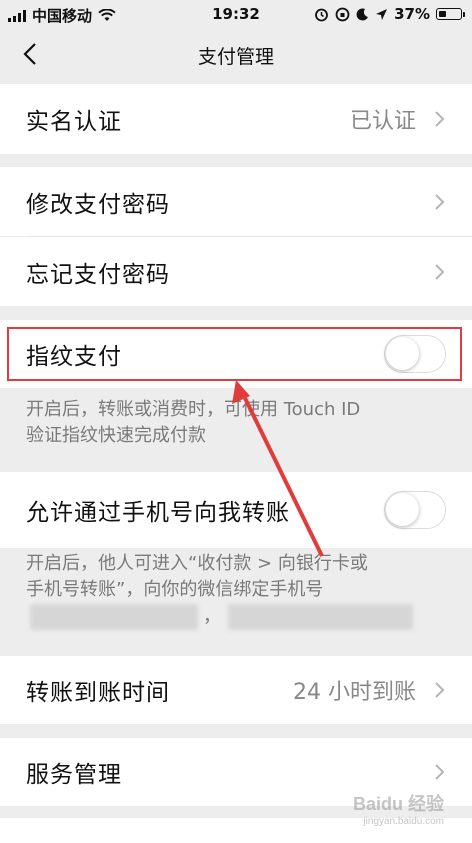 Image resolution: width=472 pixels, height=843 pixels. What do you see at coordinates (403, 821) in the screenshot?
I see `watermark-subtext: jingyan.baidu.com` at bounding box center [403, 821].